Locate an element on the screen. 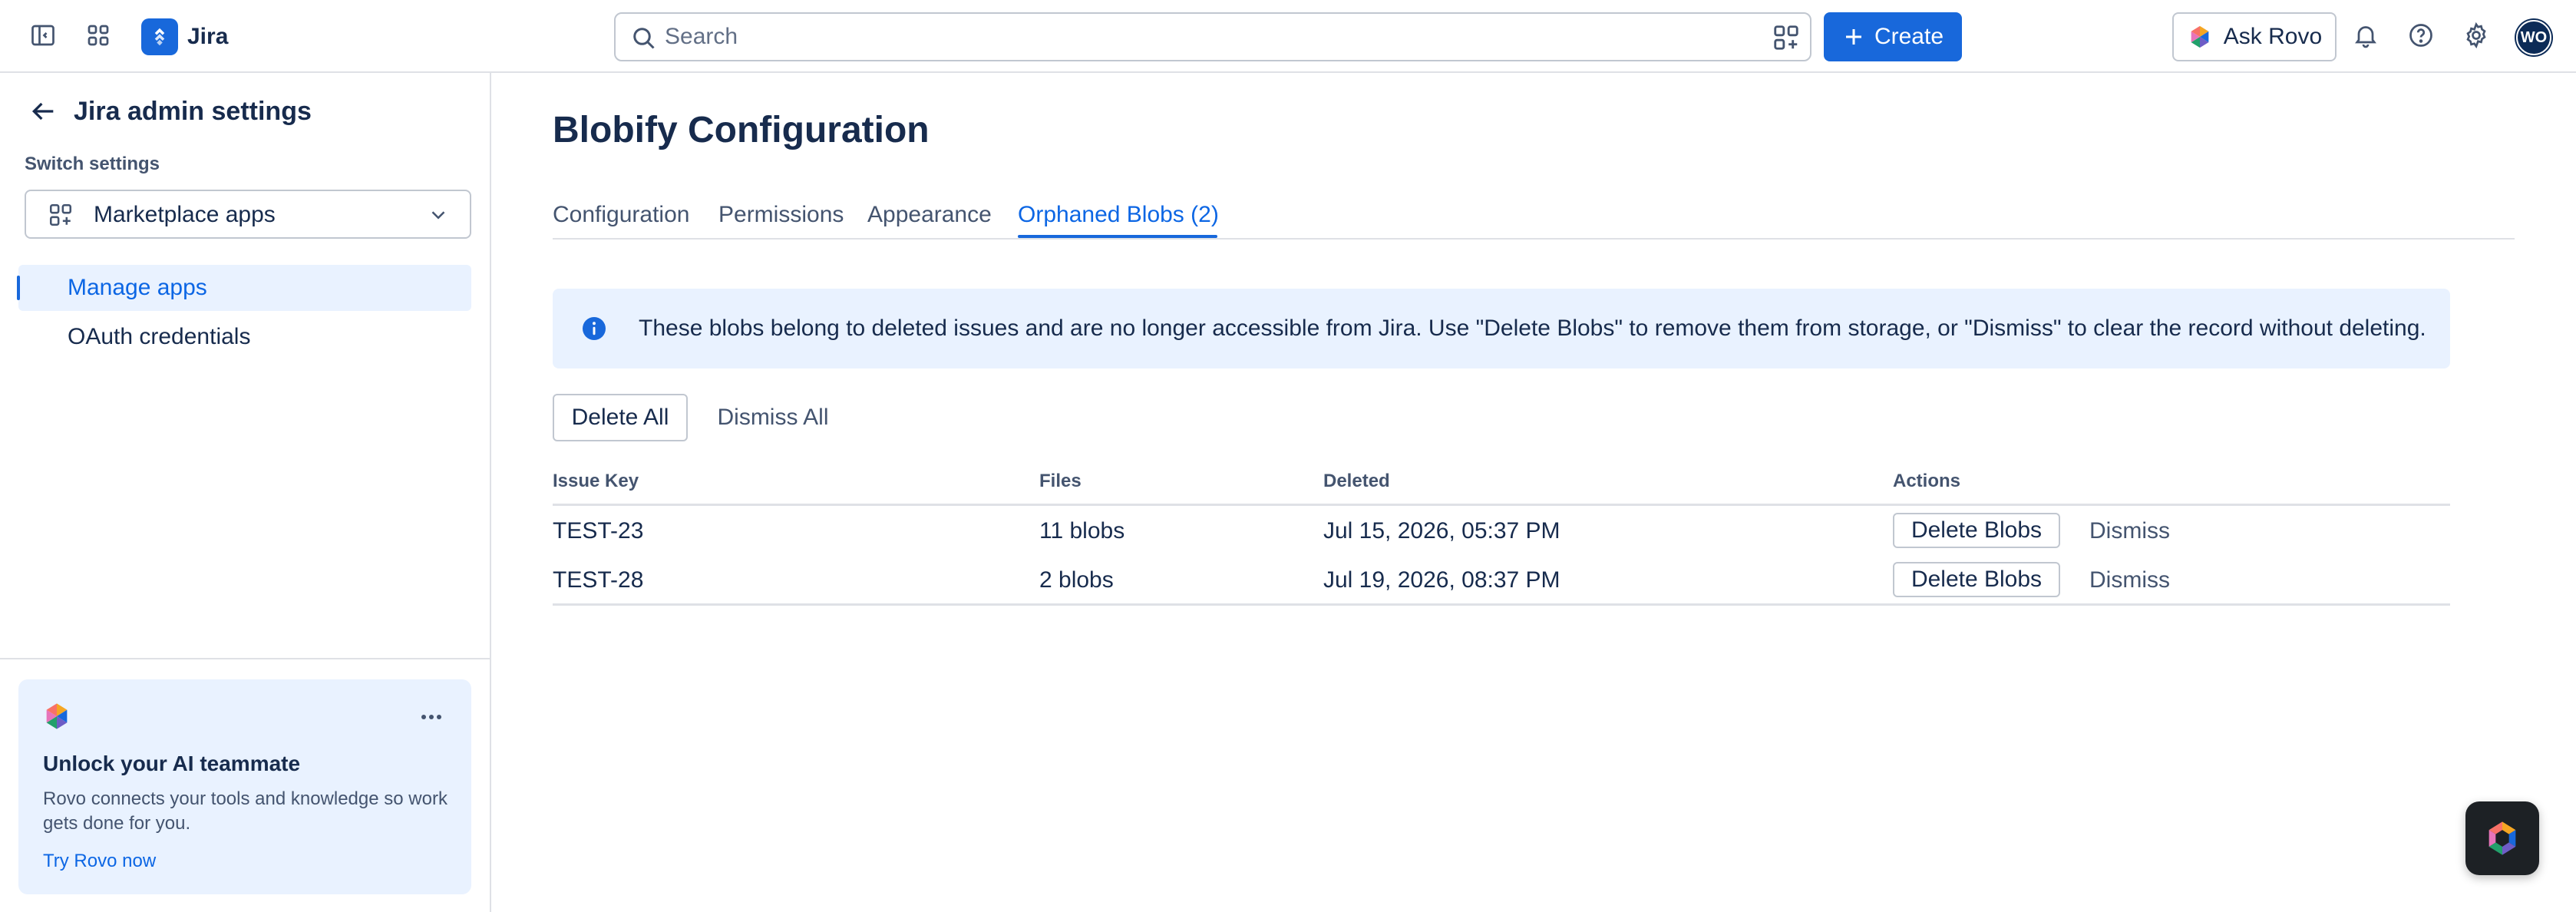 This screenshot has height=912, width=2576. back-arrow-icon is located at coordinates (43, 111).